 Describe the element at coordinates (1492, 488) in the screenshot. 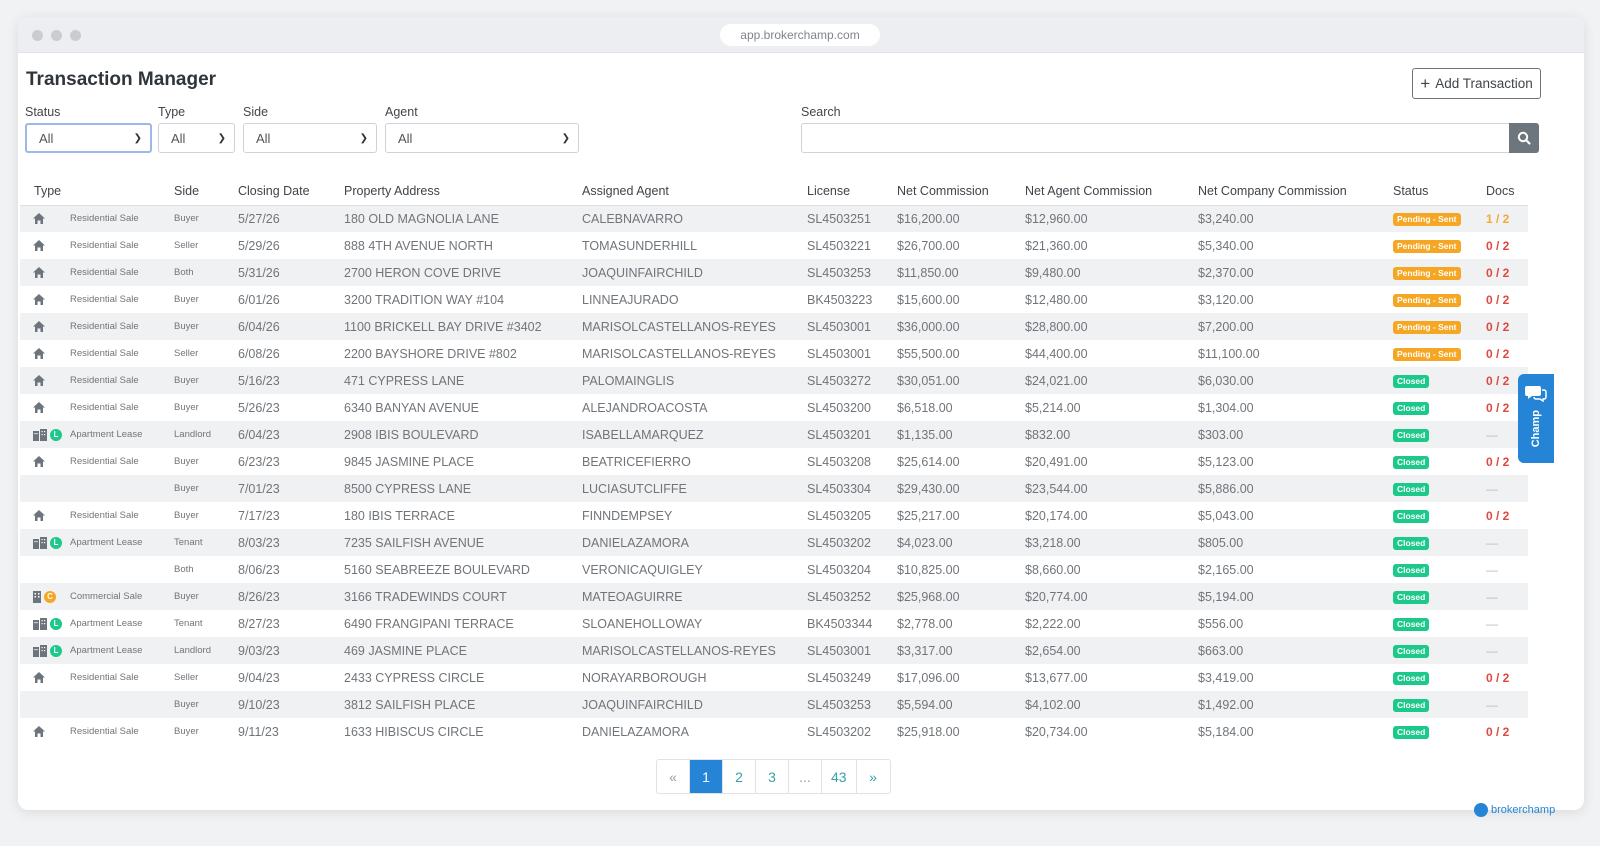

I see `docs-count: —` at that location.